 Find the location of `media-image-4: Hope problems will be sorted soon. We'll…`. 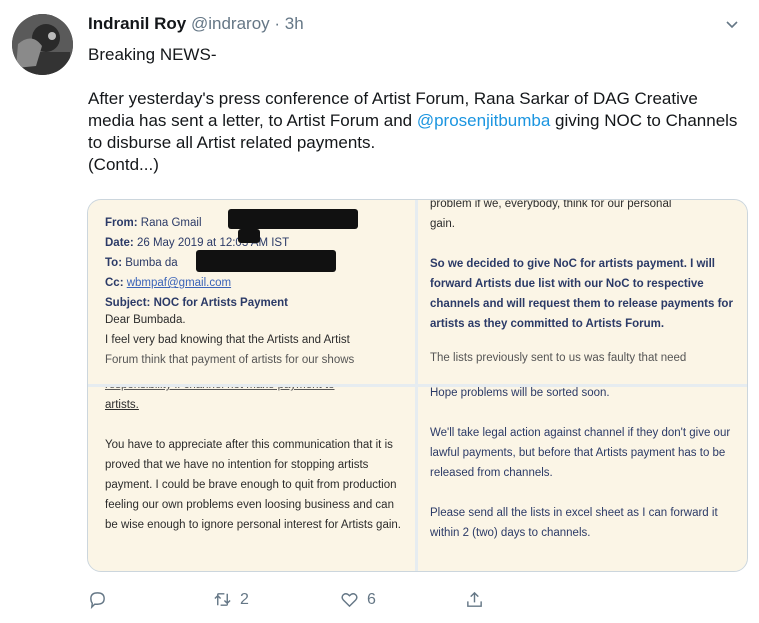

media-image-4: Hope problems will be sorted soon. We'll… is located at coordinates (582, 479).